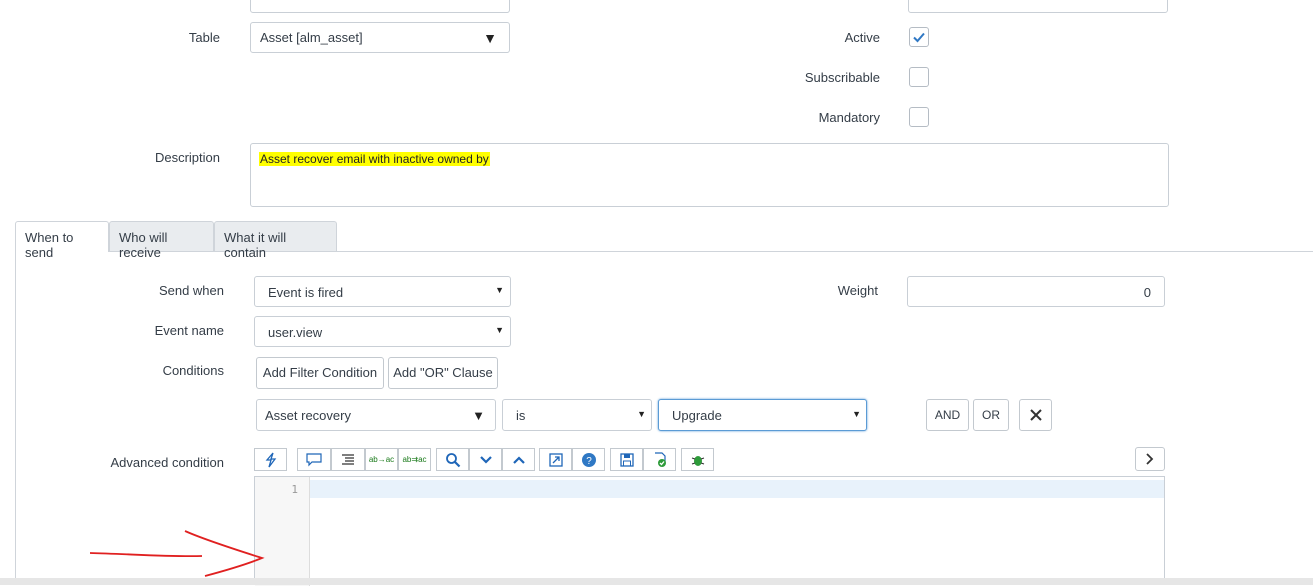  I want to click on expand-button, so click(1150, 459).